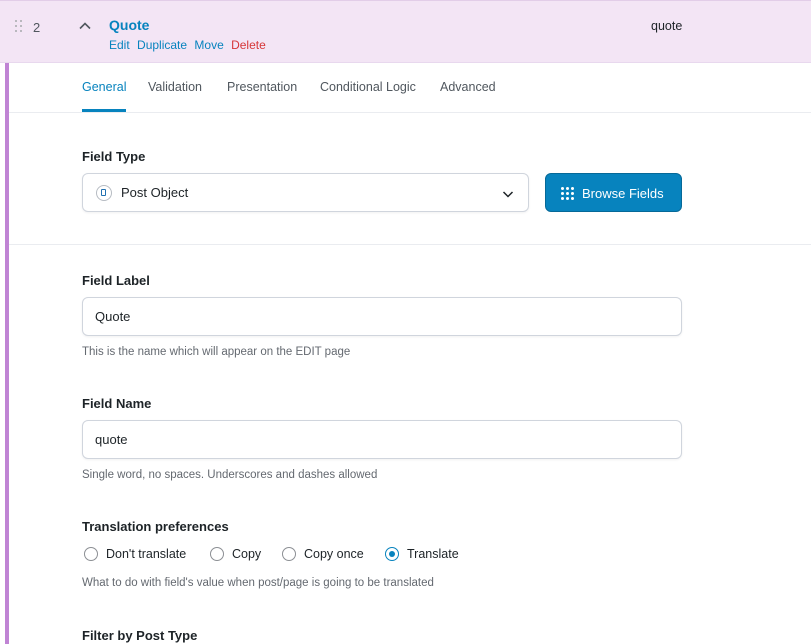  What do you see at coordinates (410, 244) in the screenshot?
I see `section-divider` at bounding box center [410, 244].